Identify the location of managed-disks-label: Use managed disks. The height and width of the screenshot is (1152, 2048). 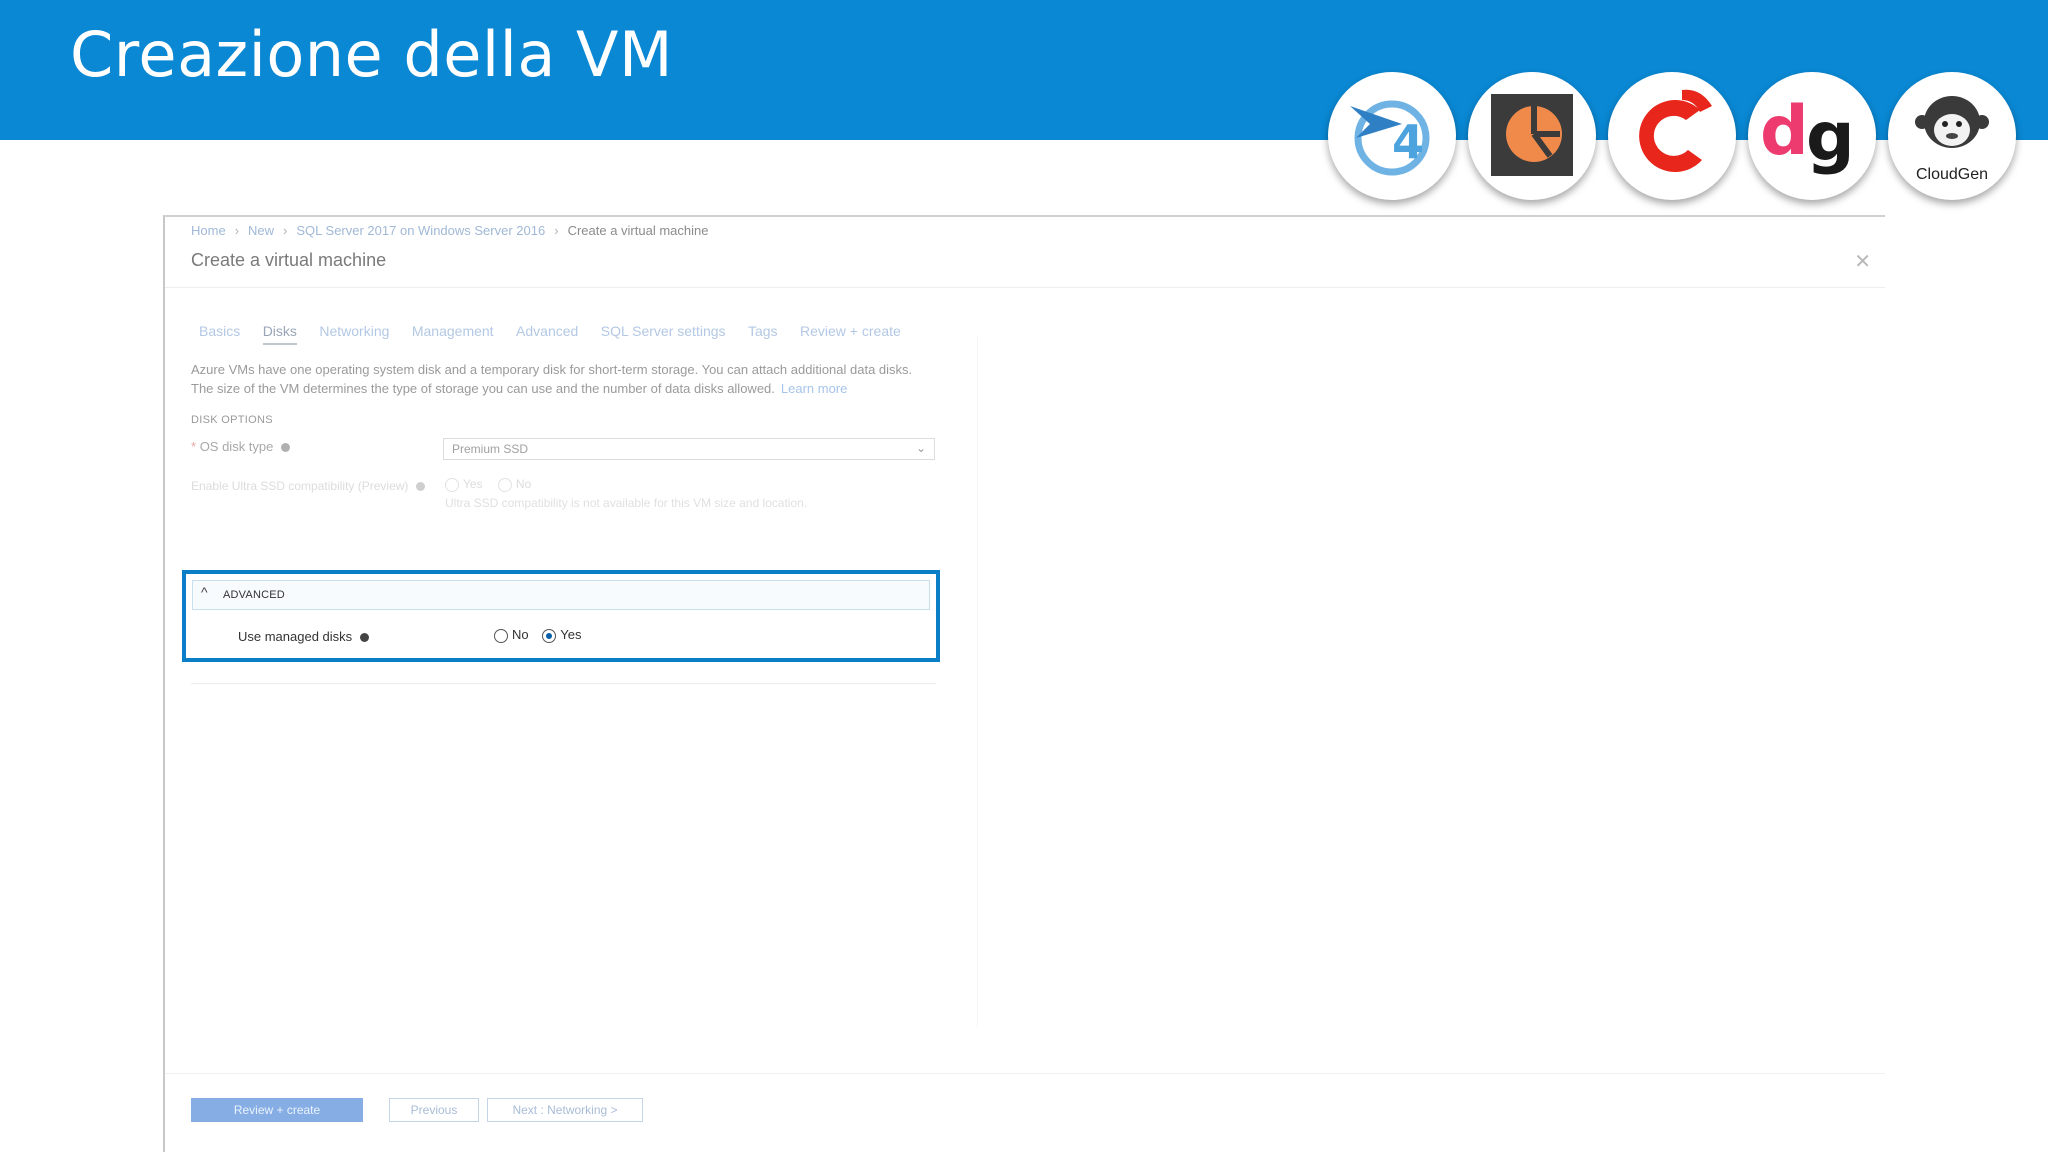
(303, 636).